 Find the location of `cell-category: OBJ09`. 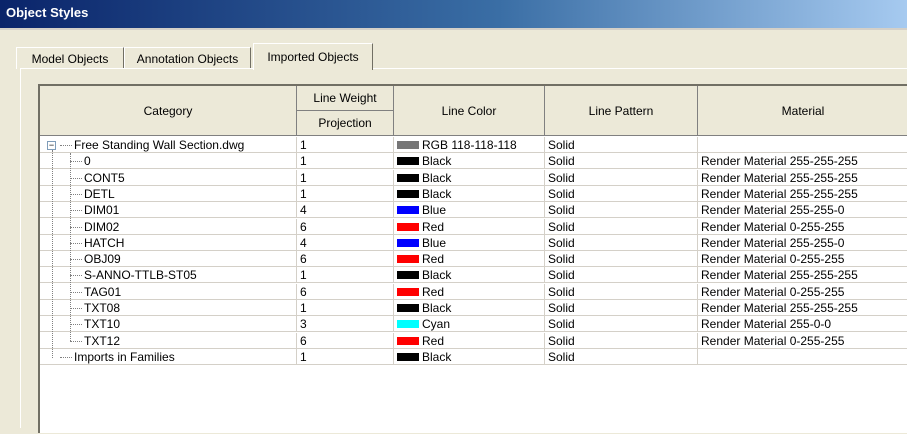

cell-category: OBJ09 is located at coordinates (168, 259).